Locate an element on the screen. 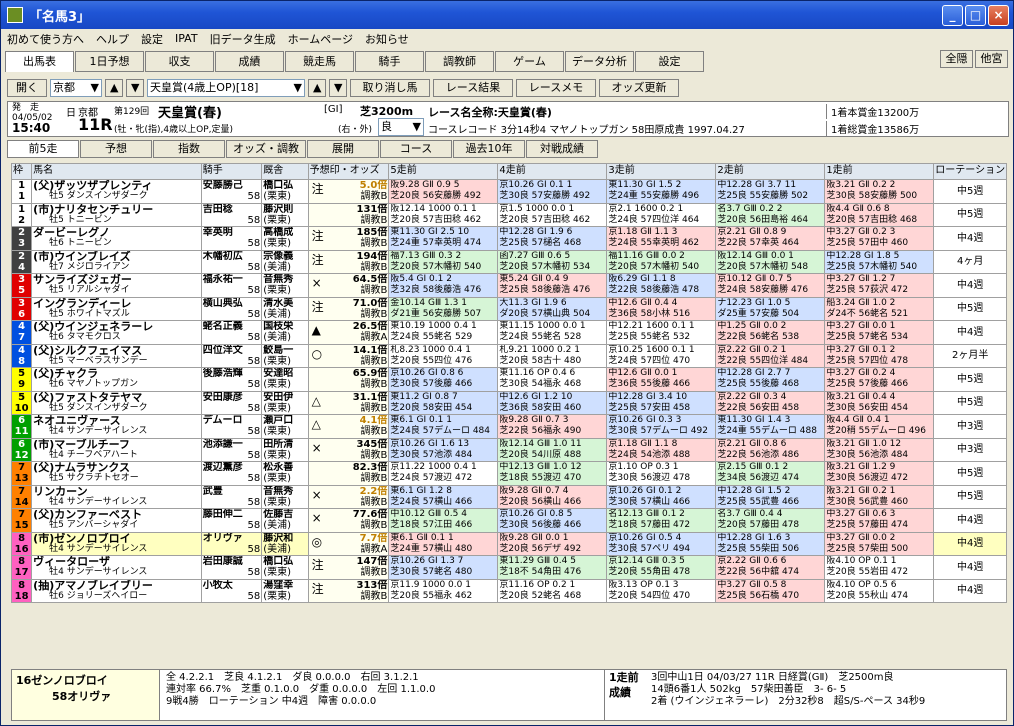 Image resolution: width=1014 pixels, height=726 pixels. past-race-cell: 阪12.14 1000 0.1 1 芝20良 57吉田稔 462 is located at coordinates (443, 214).